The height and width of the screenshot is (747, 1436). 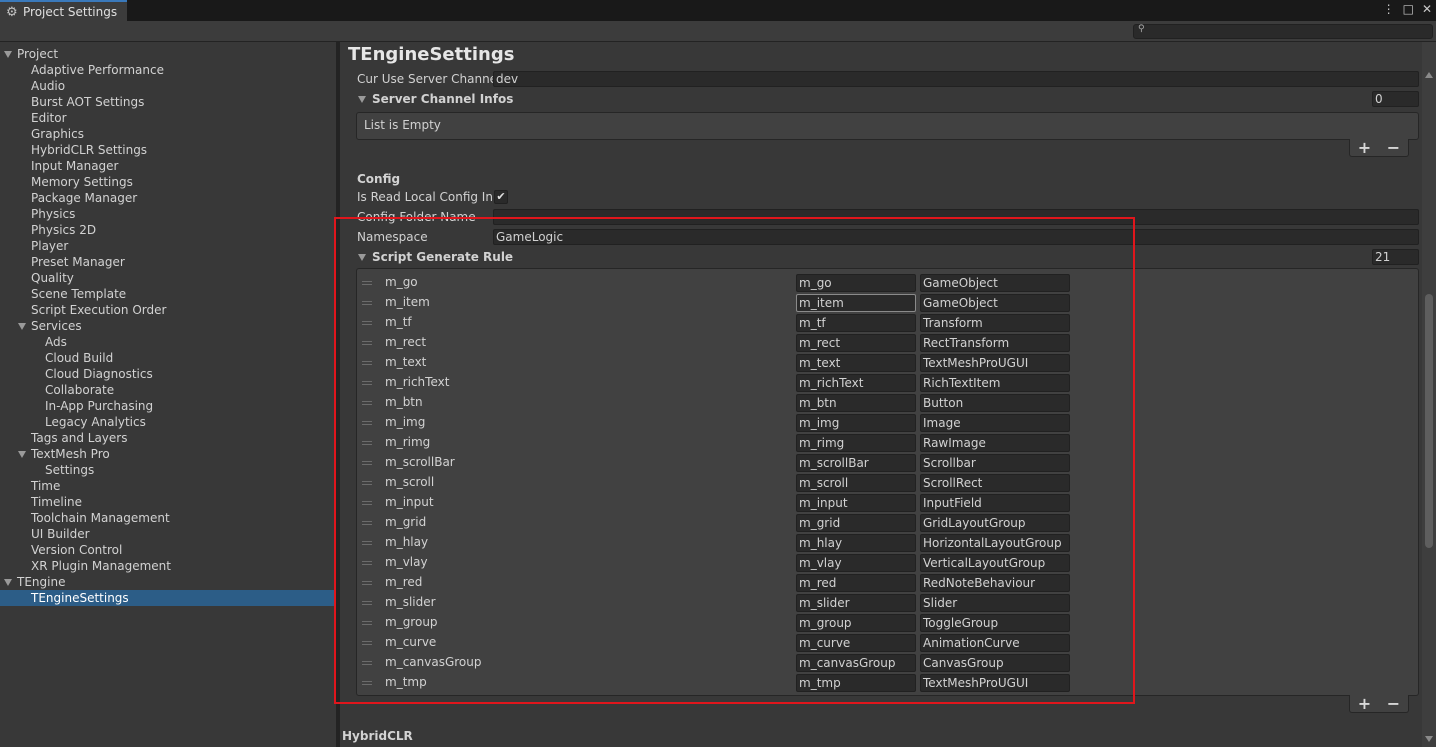 What do you see at coordinates (856, 543) in the screenshot?
I see `rule-prefix-field: m_hlay` at bounding box center [856, 543].